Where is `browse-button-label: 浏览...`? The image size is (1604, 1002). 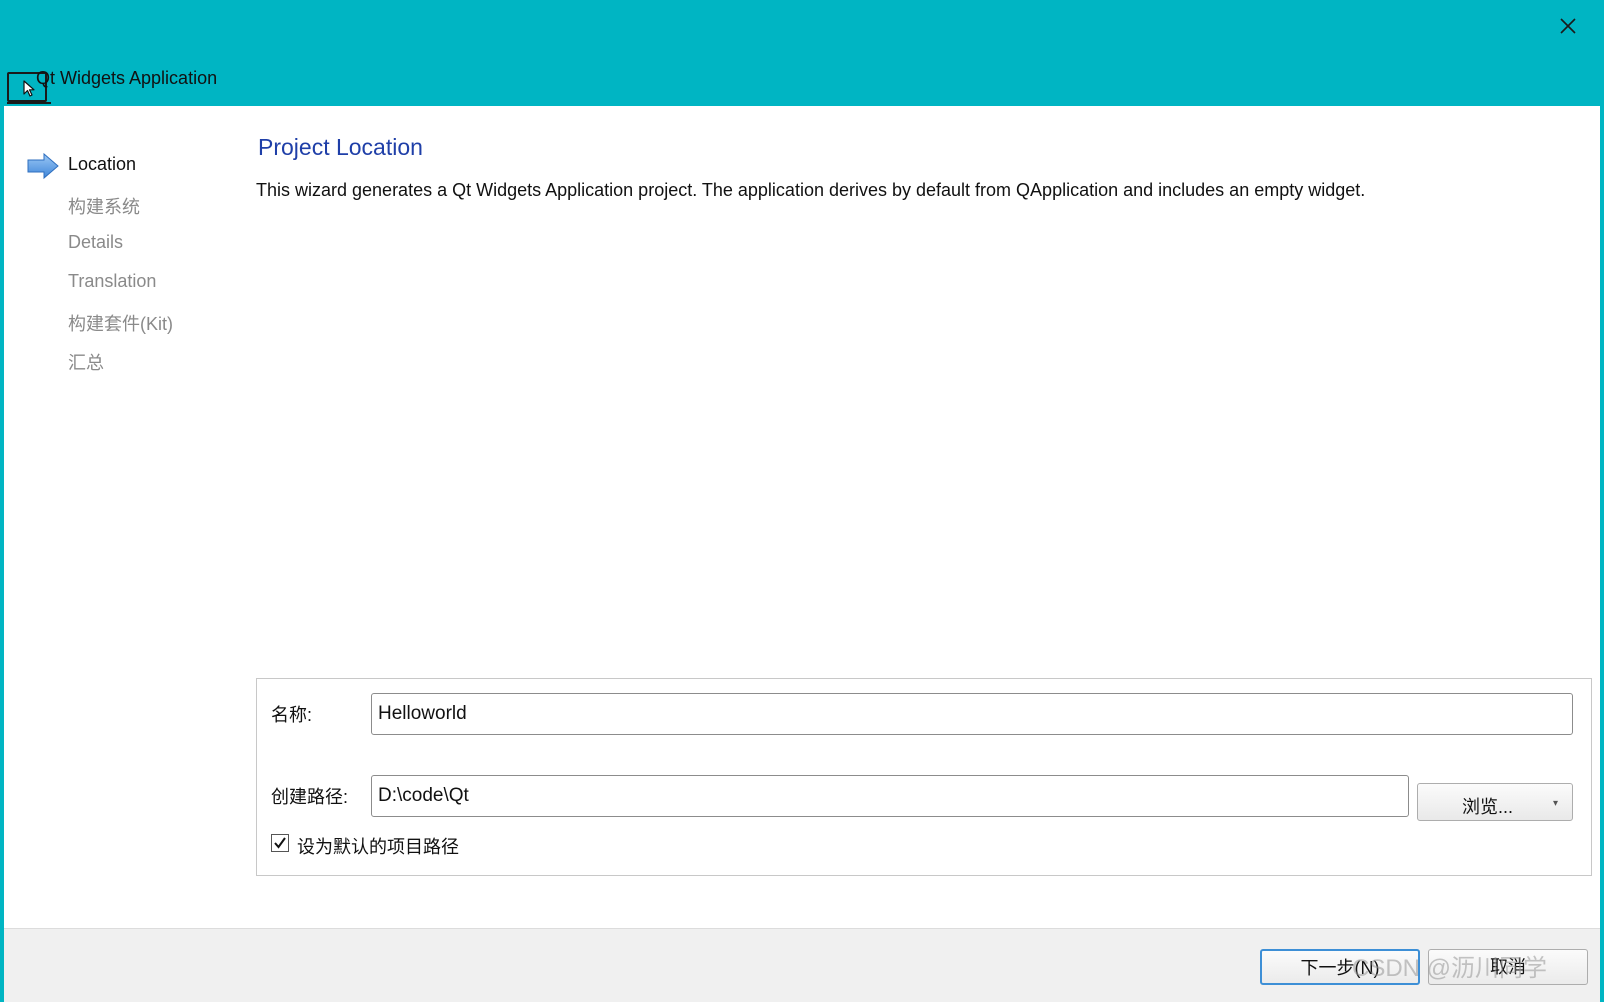 browse-button-label: 浏览... is located at coordinates (1488, 807).